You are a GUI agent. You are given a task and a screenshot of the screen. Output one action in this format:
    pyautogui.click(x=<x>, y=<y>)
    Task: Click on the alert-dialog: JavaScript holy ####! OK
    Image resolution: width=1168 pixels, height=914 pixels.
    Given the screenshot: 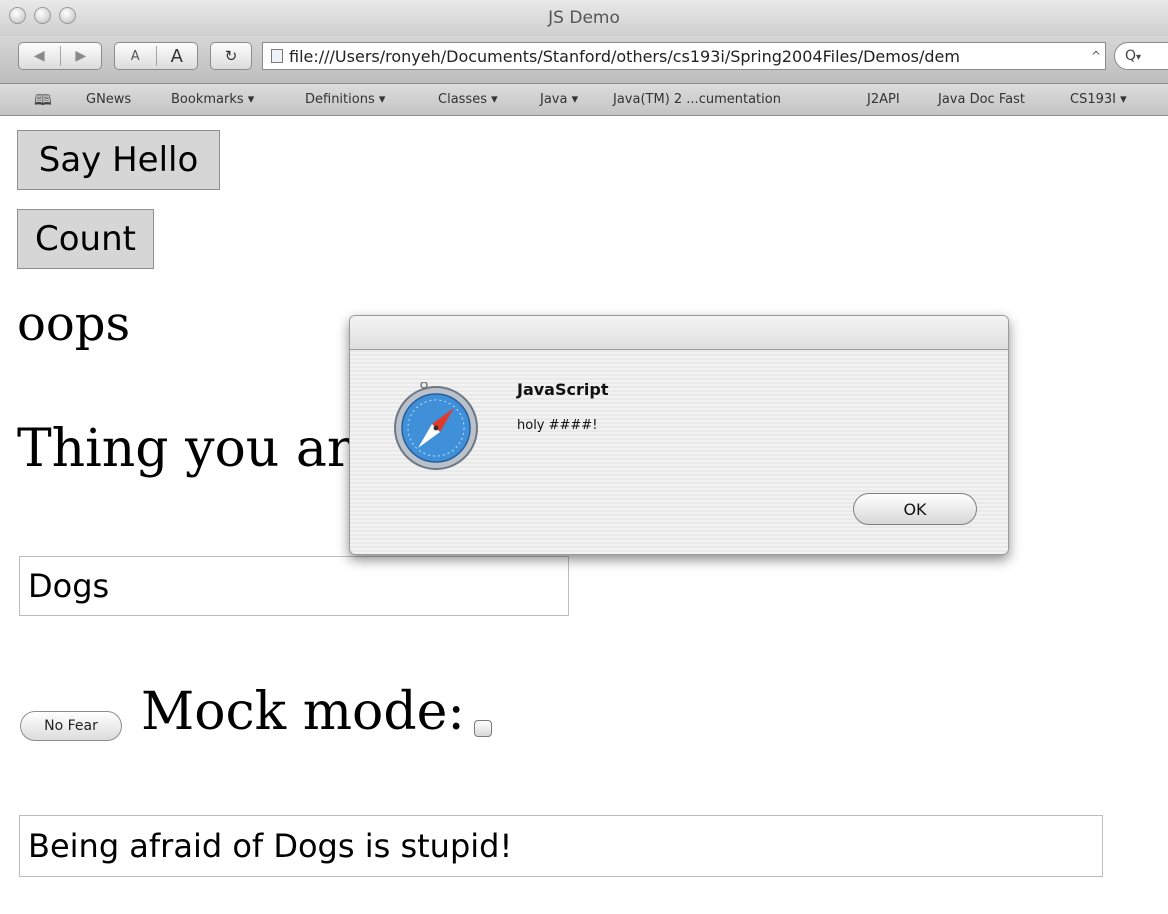 What is the action you would take?
    pyautogui.click(x=679, y=435)
    